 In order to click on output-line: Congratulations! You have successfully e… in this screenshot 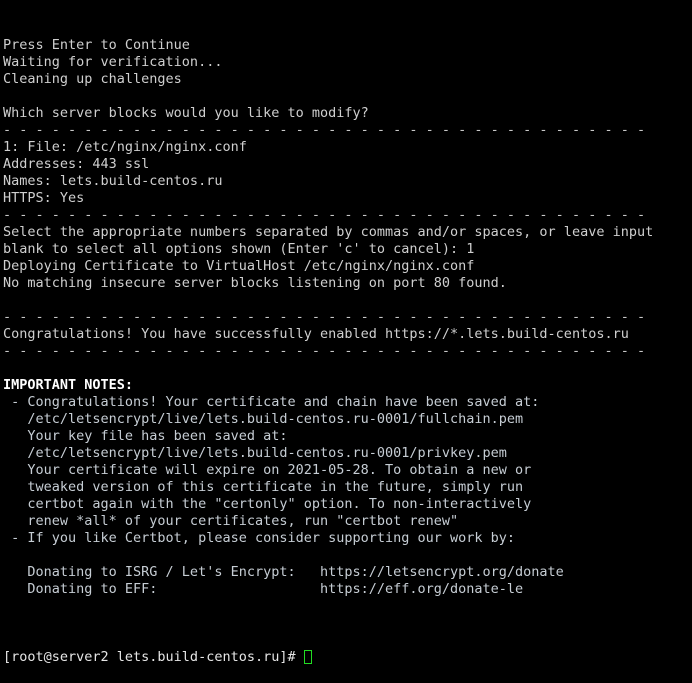, I will do `click(316, 334)`.